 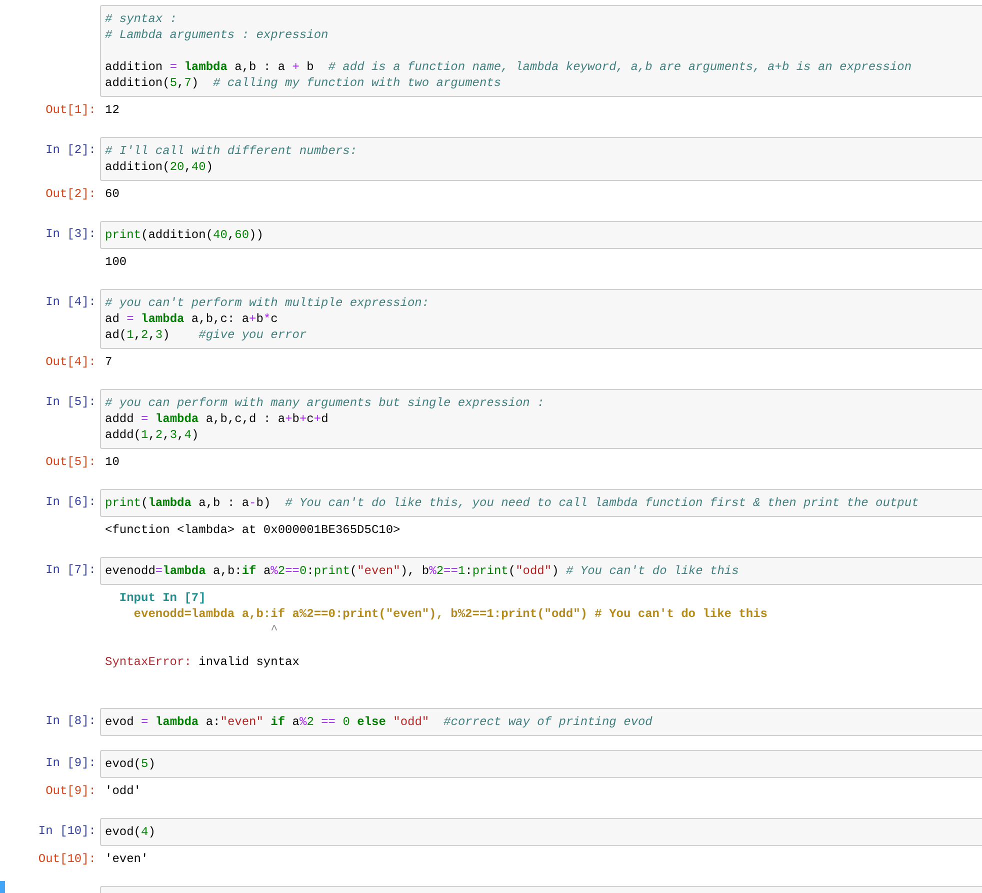 What do you see at coordinates (116, 262) in the screenshot?
I see `output-text: 100` at bounding box center [116, 262].